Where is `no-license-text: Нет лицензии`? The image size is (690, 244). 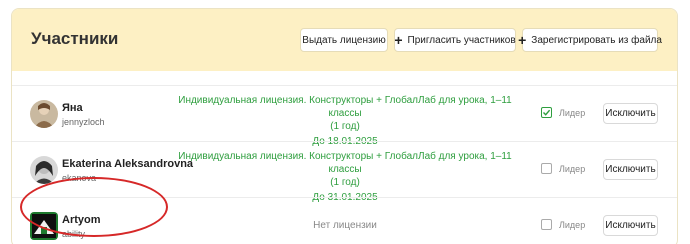 no-license-text: Нет лицензии is located at coordinates (345, 225).